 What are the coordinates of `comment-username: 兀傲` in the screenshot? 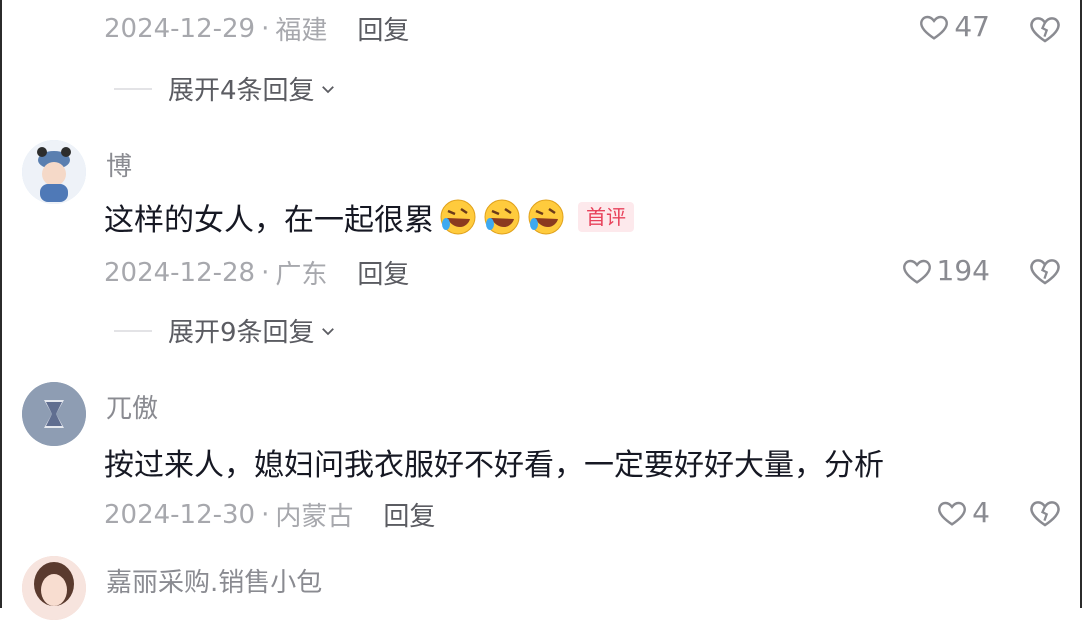 It's located at (132, 406).